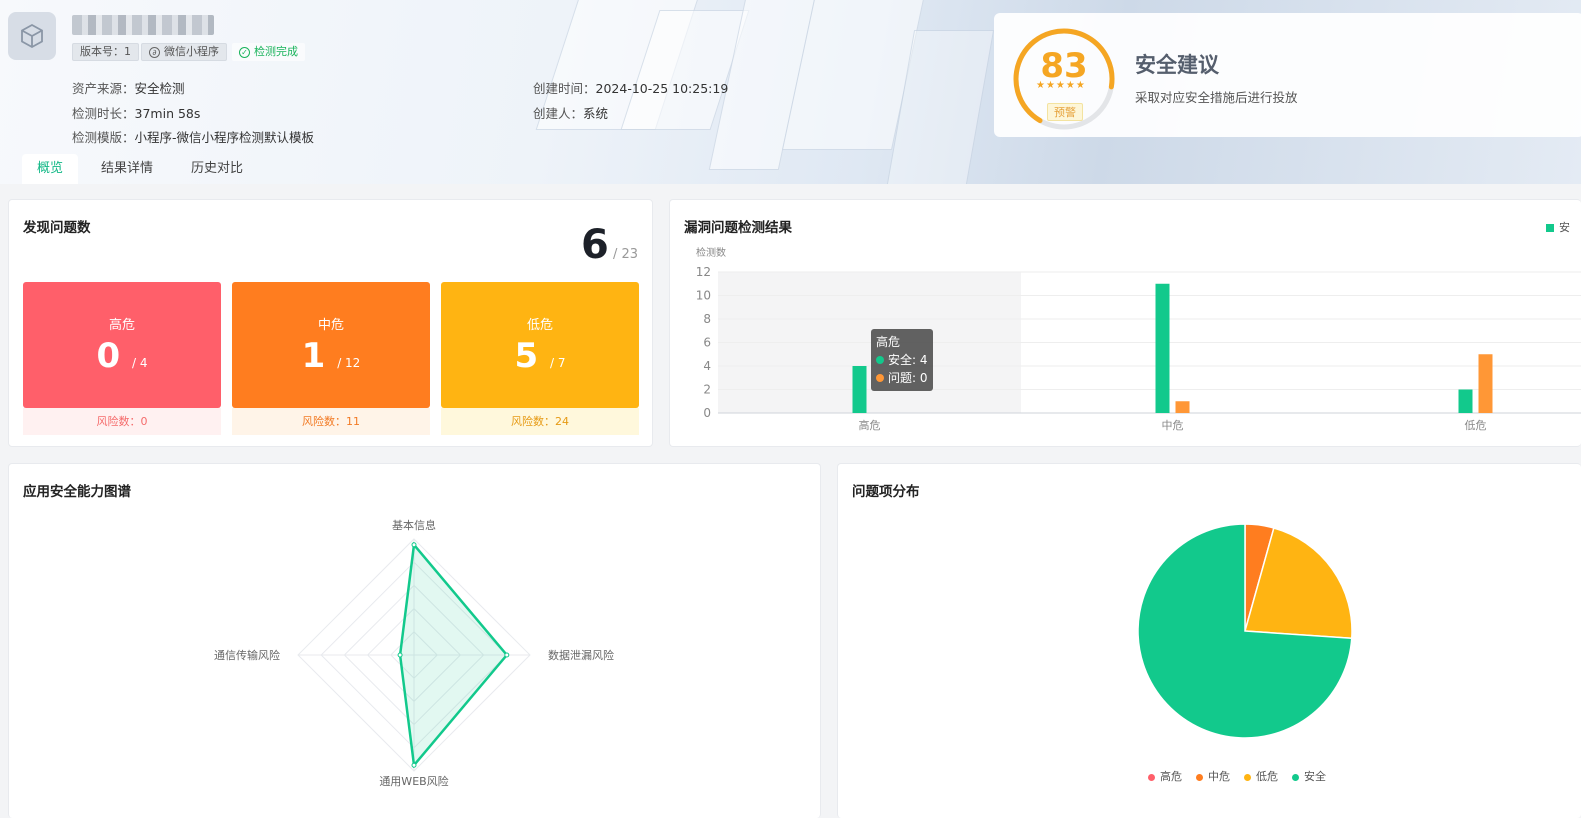  I want to click on pie-legend-item-安全: 安全, so click(1309, 776).